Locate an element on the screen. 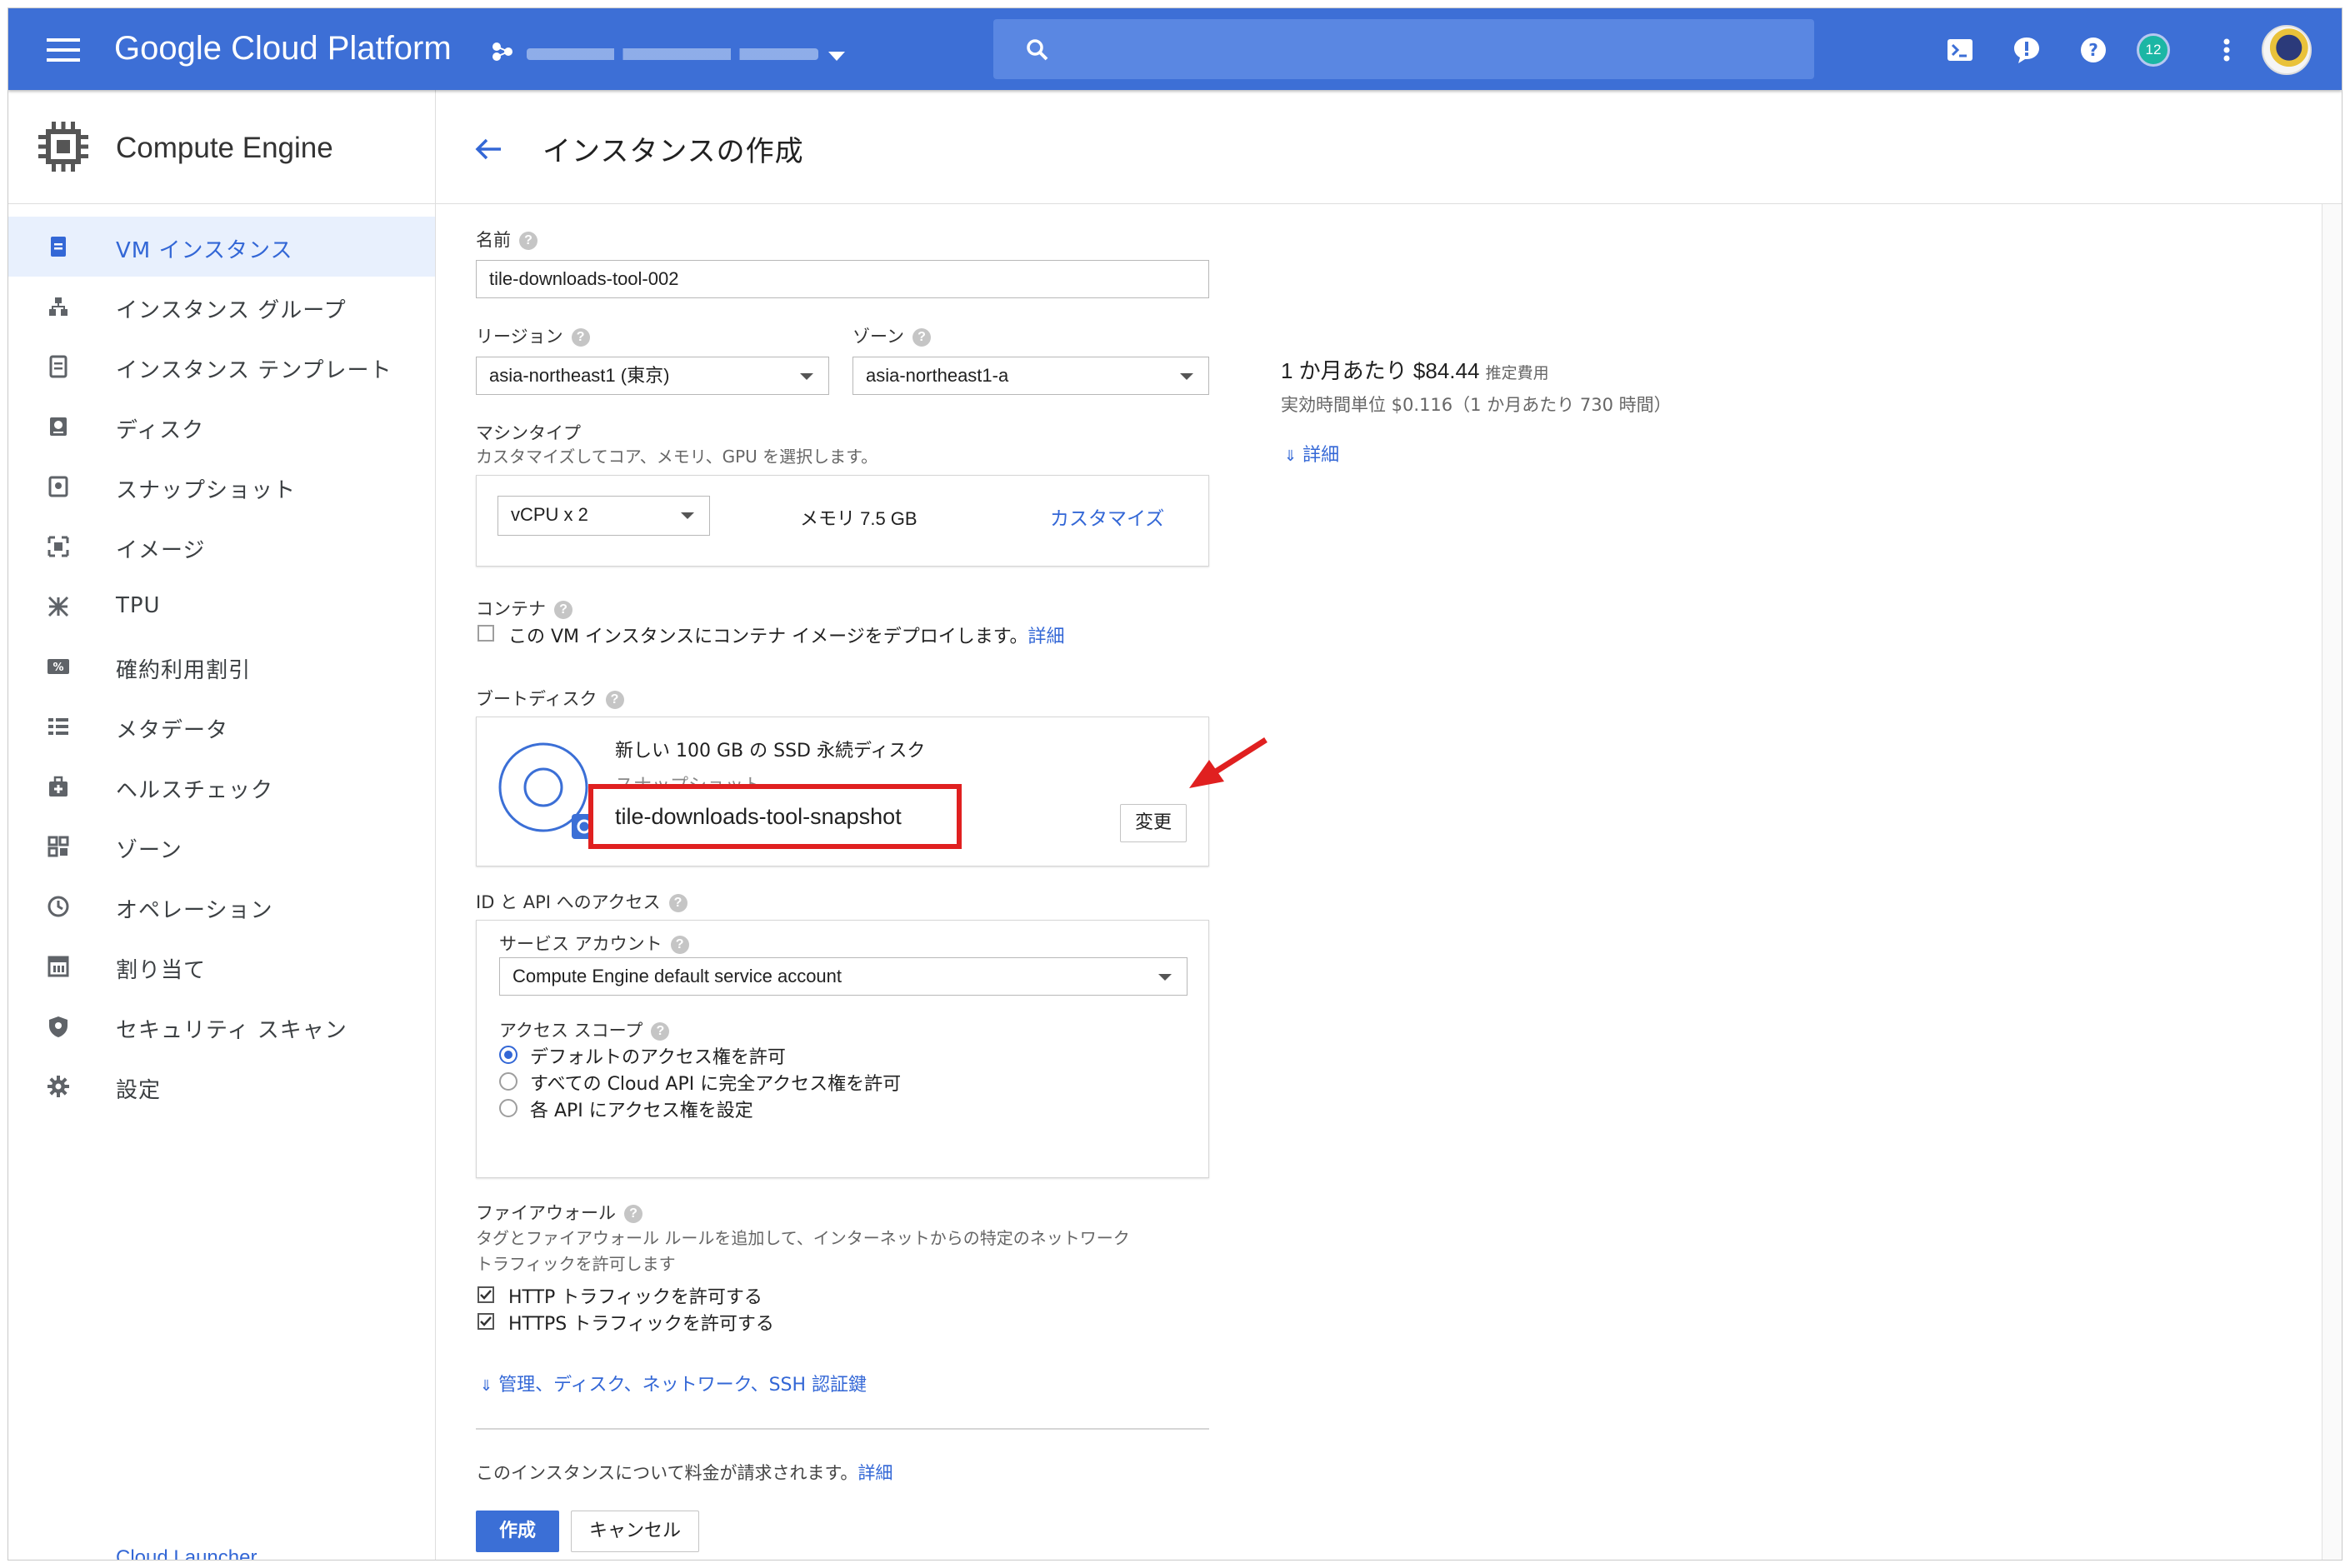 The image size is (2350, 1568). sidebar-item-snapshots: スナップショット is located at coordinates (222, 487).